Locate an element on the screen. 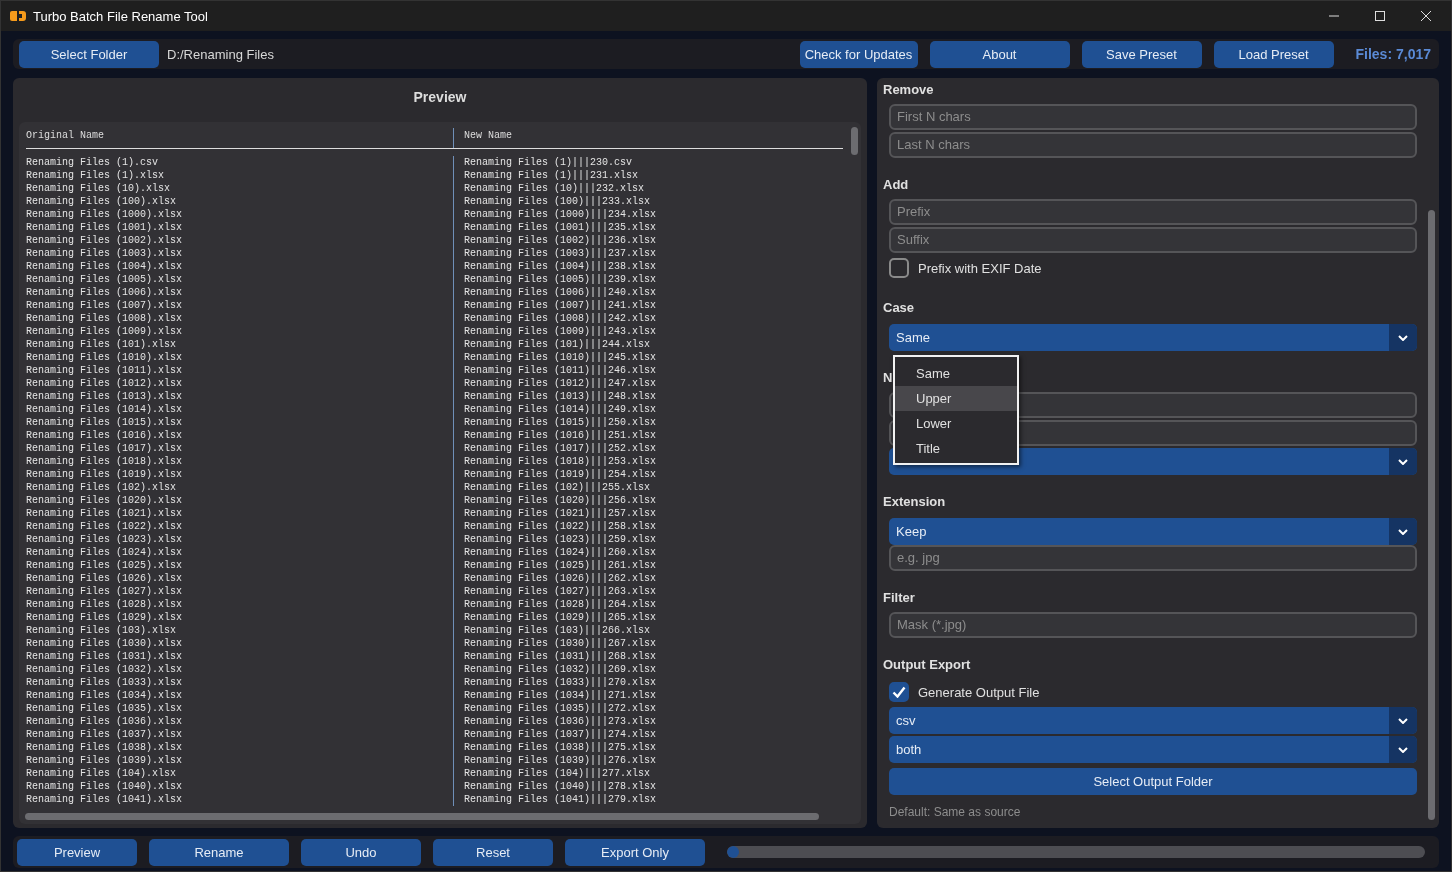  new-name: Renaming Files (1037)|||274.xlsx is located at coordinates (555, 734).